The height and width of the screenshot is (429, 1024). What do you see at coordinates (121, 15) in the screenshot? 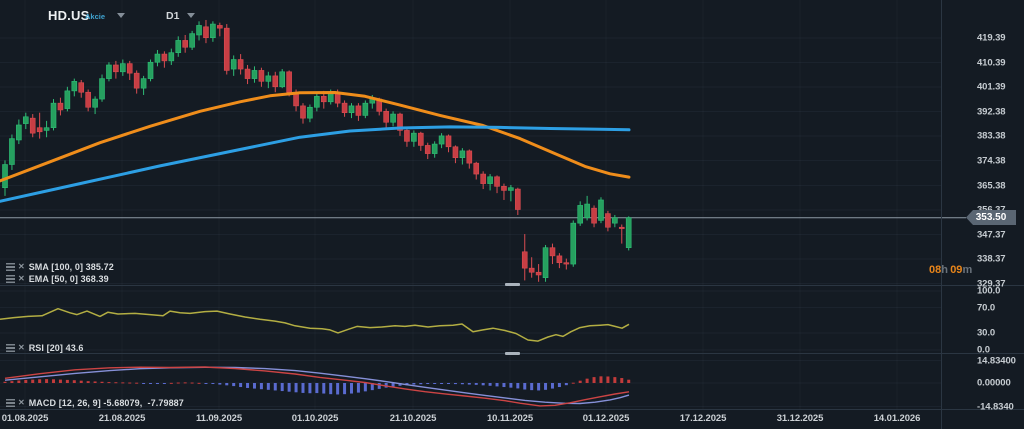
I see `symbol-dropdown-caret-icon` at bounding box center [121, 15].